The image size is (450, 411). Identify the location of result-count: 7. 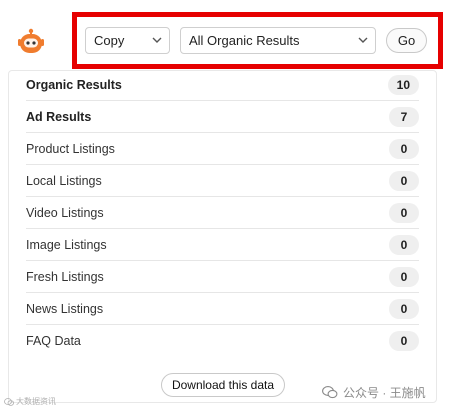
(404, 116).